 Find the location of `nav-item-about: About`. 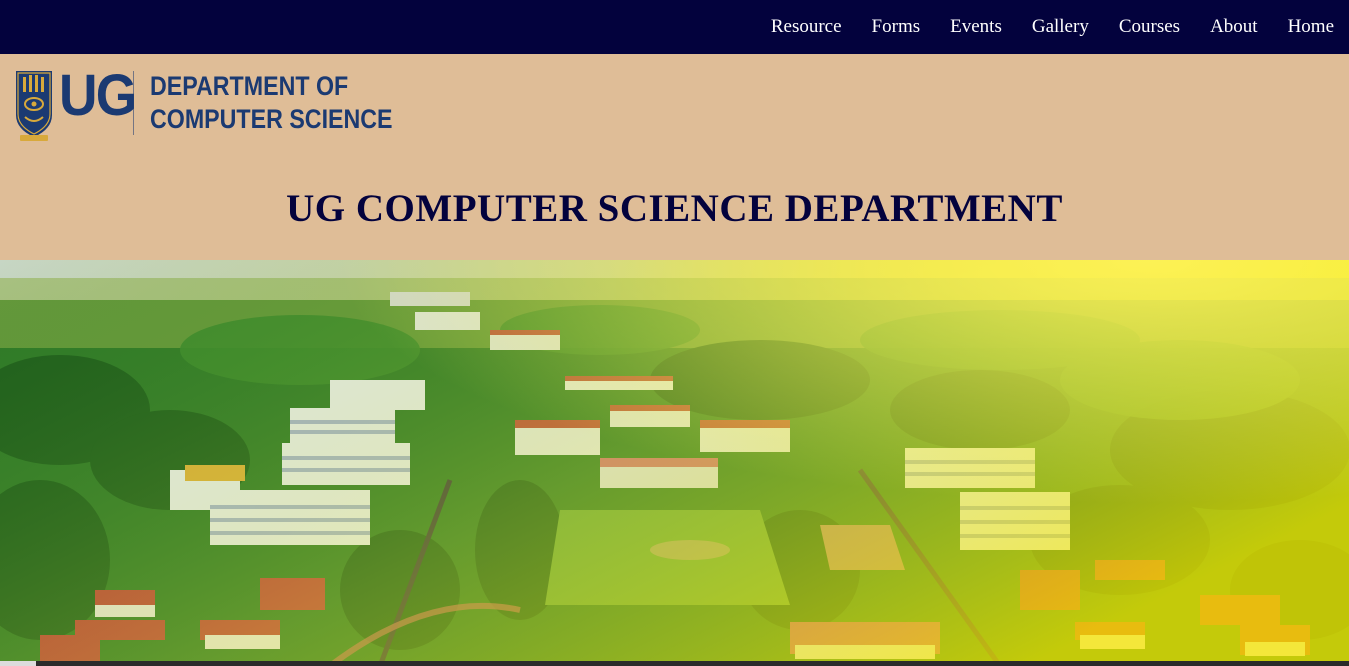

nav-item-about: About is located at coordinates (1234, 27).